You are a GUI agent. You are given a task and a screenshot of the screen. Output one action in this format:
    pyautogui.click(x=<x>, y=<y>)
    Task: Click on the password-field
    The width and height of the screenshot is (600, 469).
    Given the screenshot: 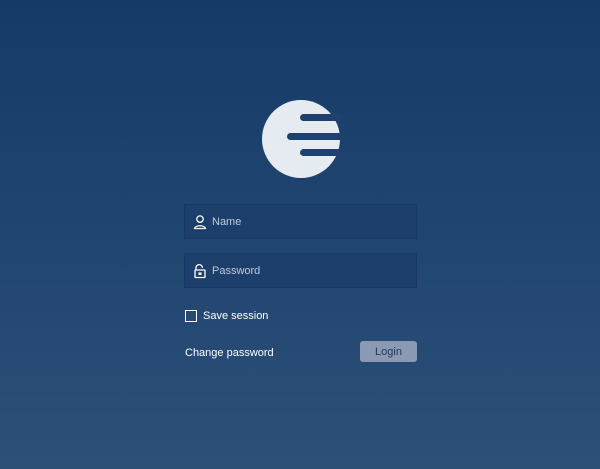 What is the action you would take?
    pyautogui.click(x=300, y=270)
    